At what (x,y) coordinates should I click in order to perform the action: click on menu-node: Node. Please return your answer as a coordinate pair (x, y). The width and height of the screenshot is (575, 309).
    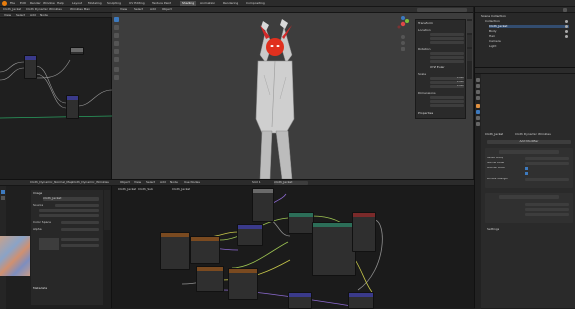
    Looking at the image, I should click on (44, 15).